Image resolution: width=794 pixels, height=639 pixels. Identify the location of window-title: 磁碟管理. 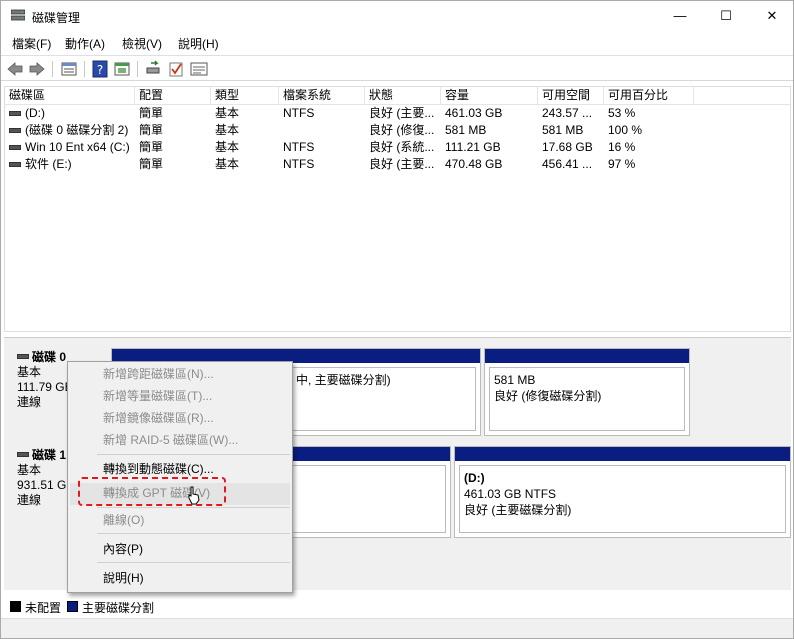
(56, 18).